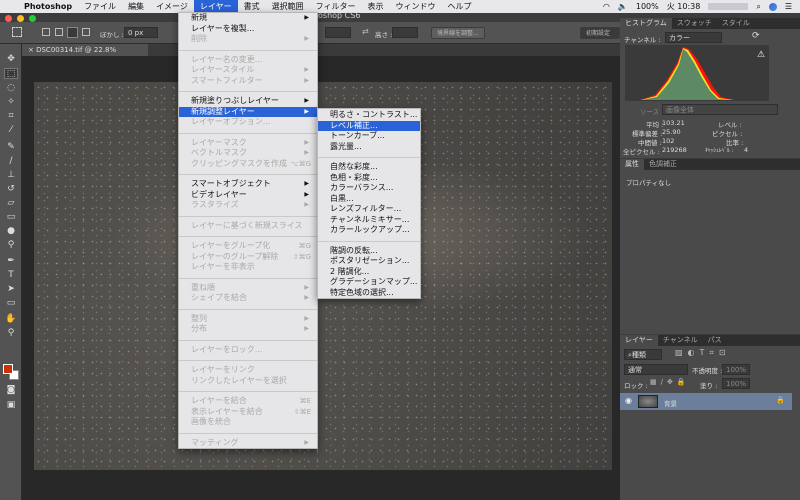  I want to click on blend-mode-select: 通常, so click(656, 369).